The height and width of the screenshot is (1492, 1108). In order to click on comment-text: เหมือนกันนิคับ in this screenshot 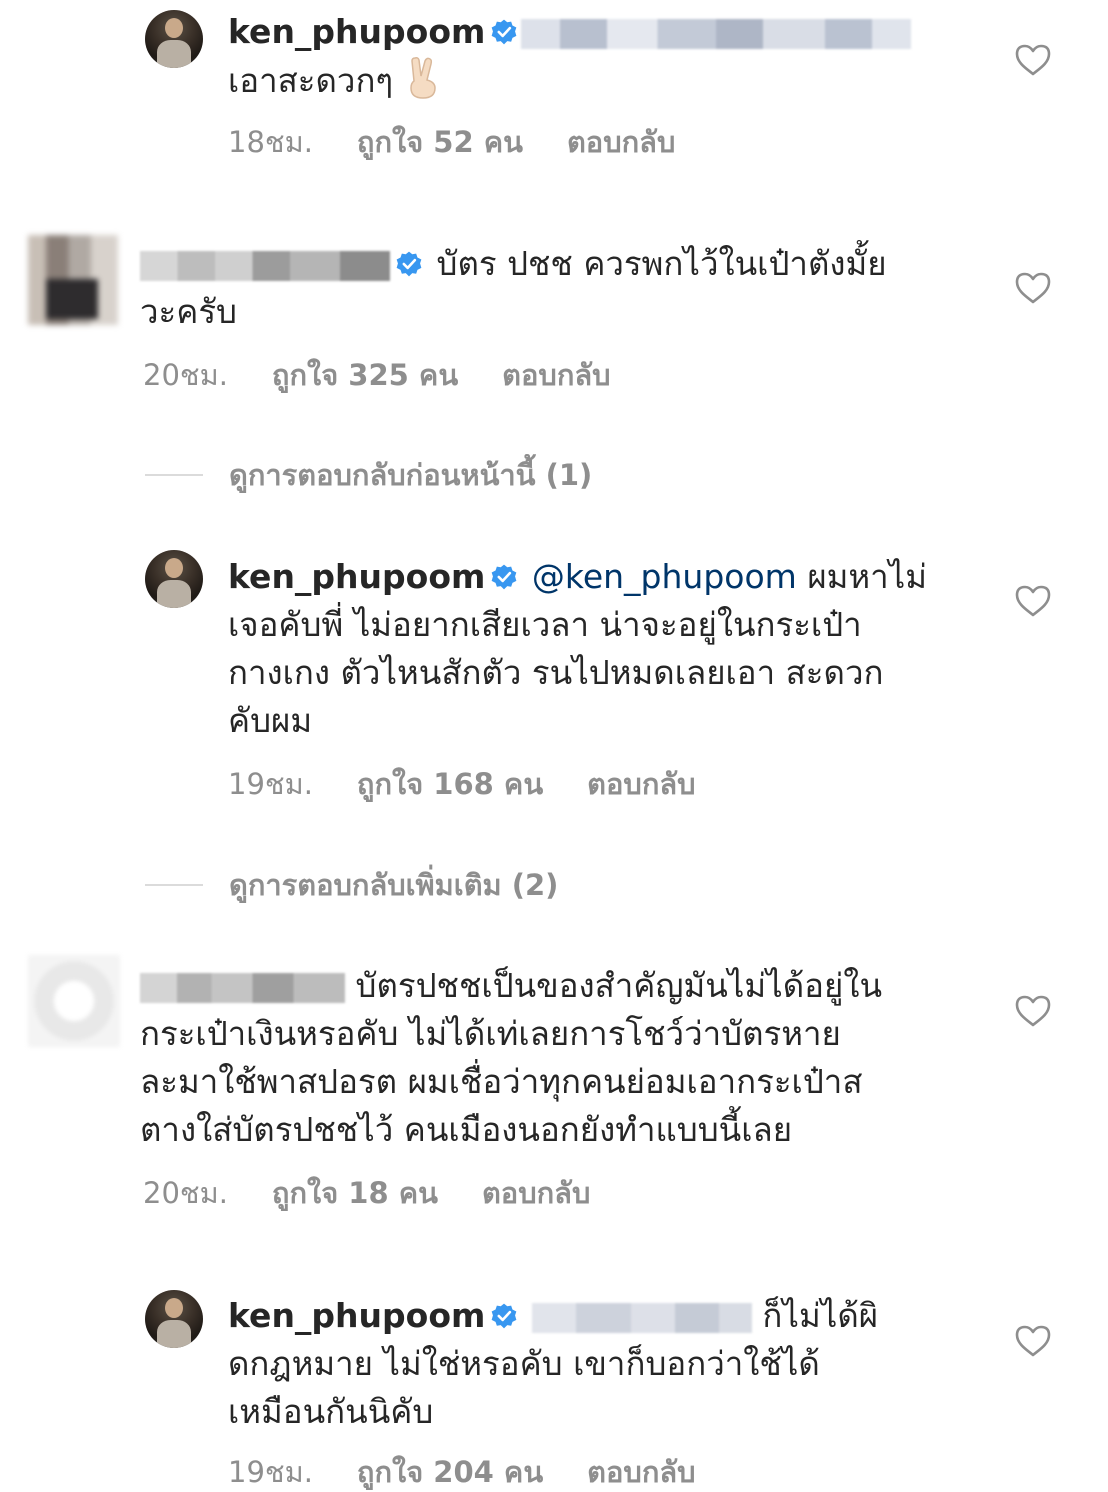, I will do `click(331, 1411)`.